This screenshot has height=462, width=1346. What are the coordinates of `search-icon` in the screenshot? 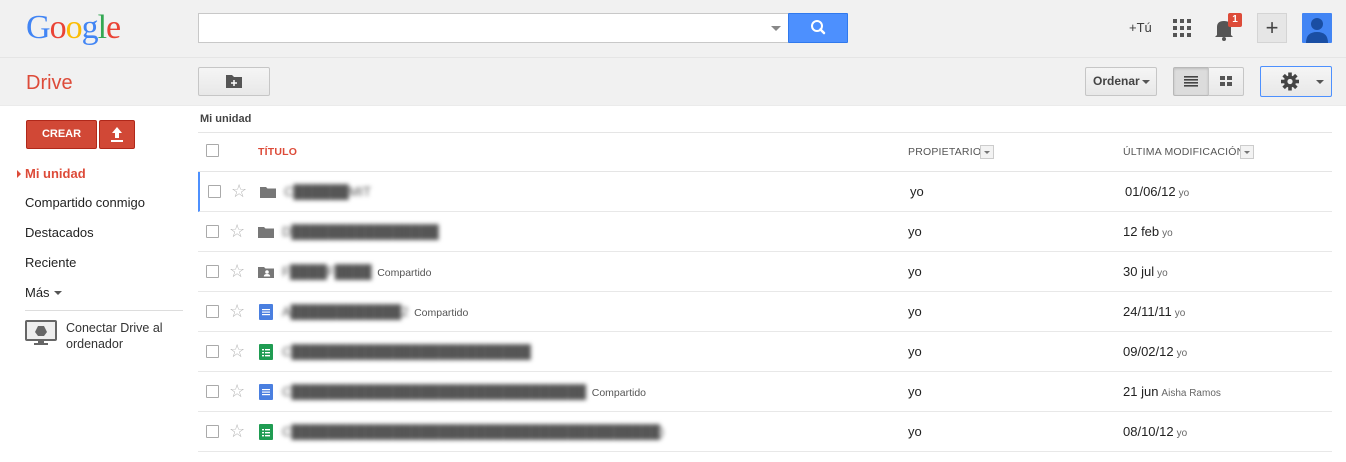 It's located at (818, 27).